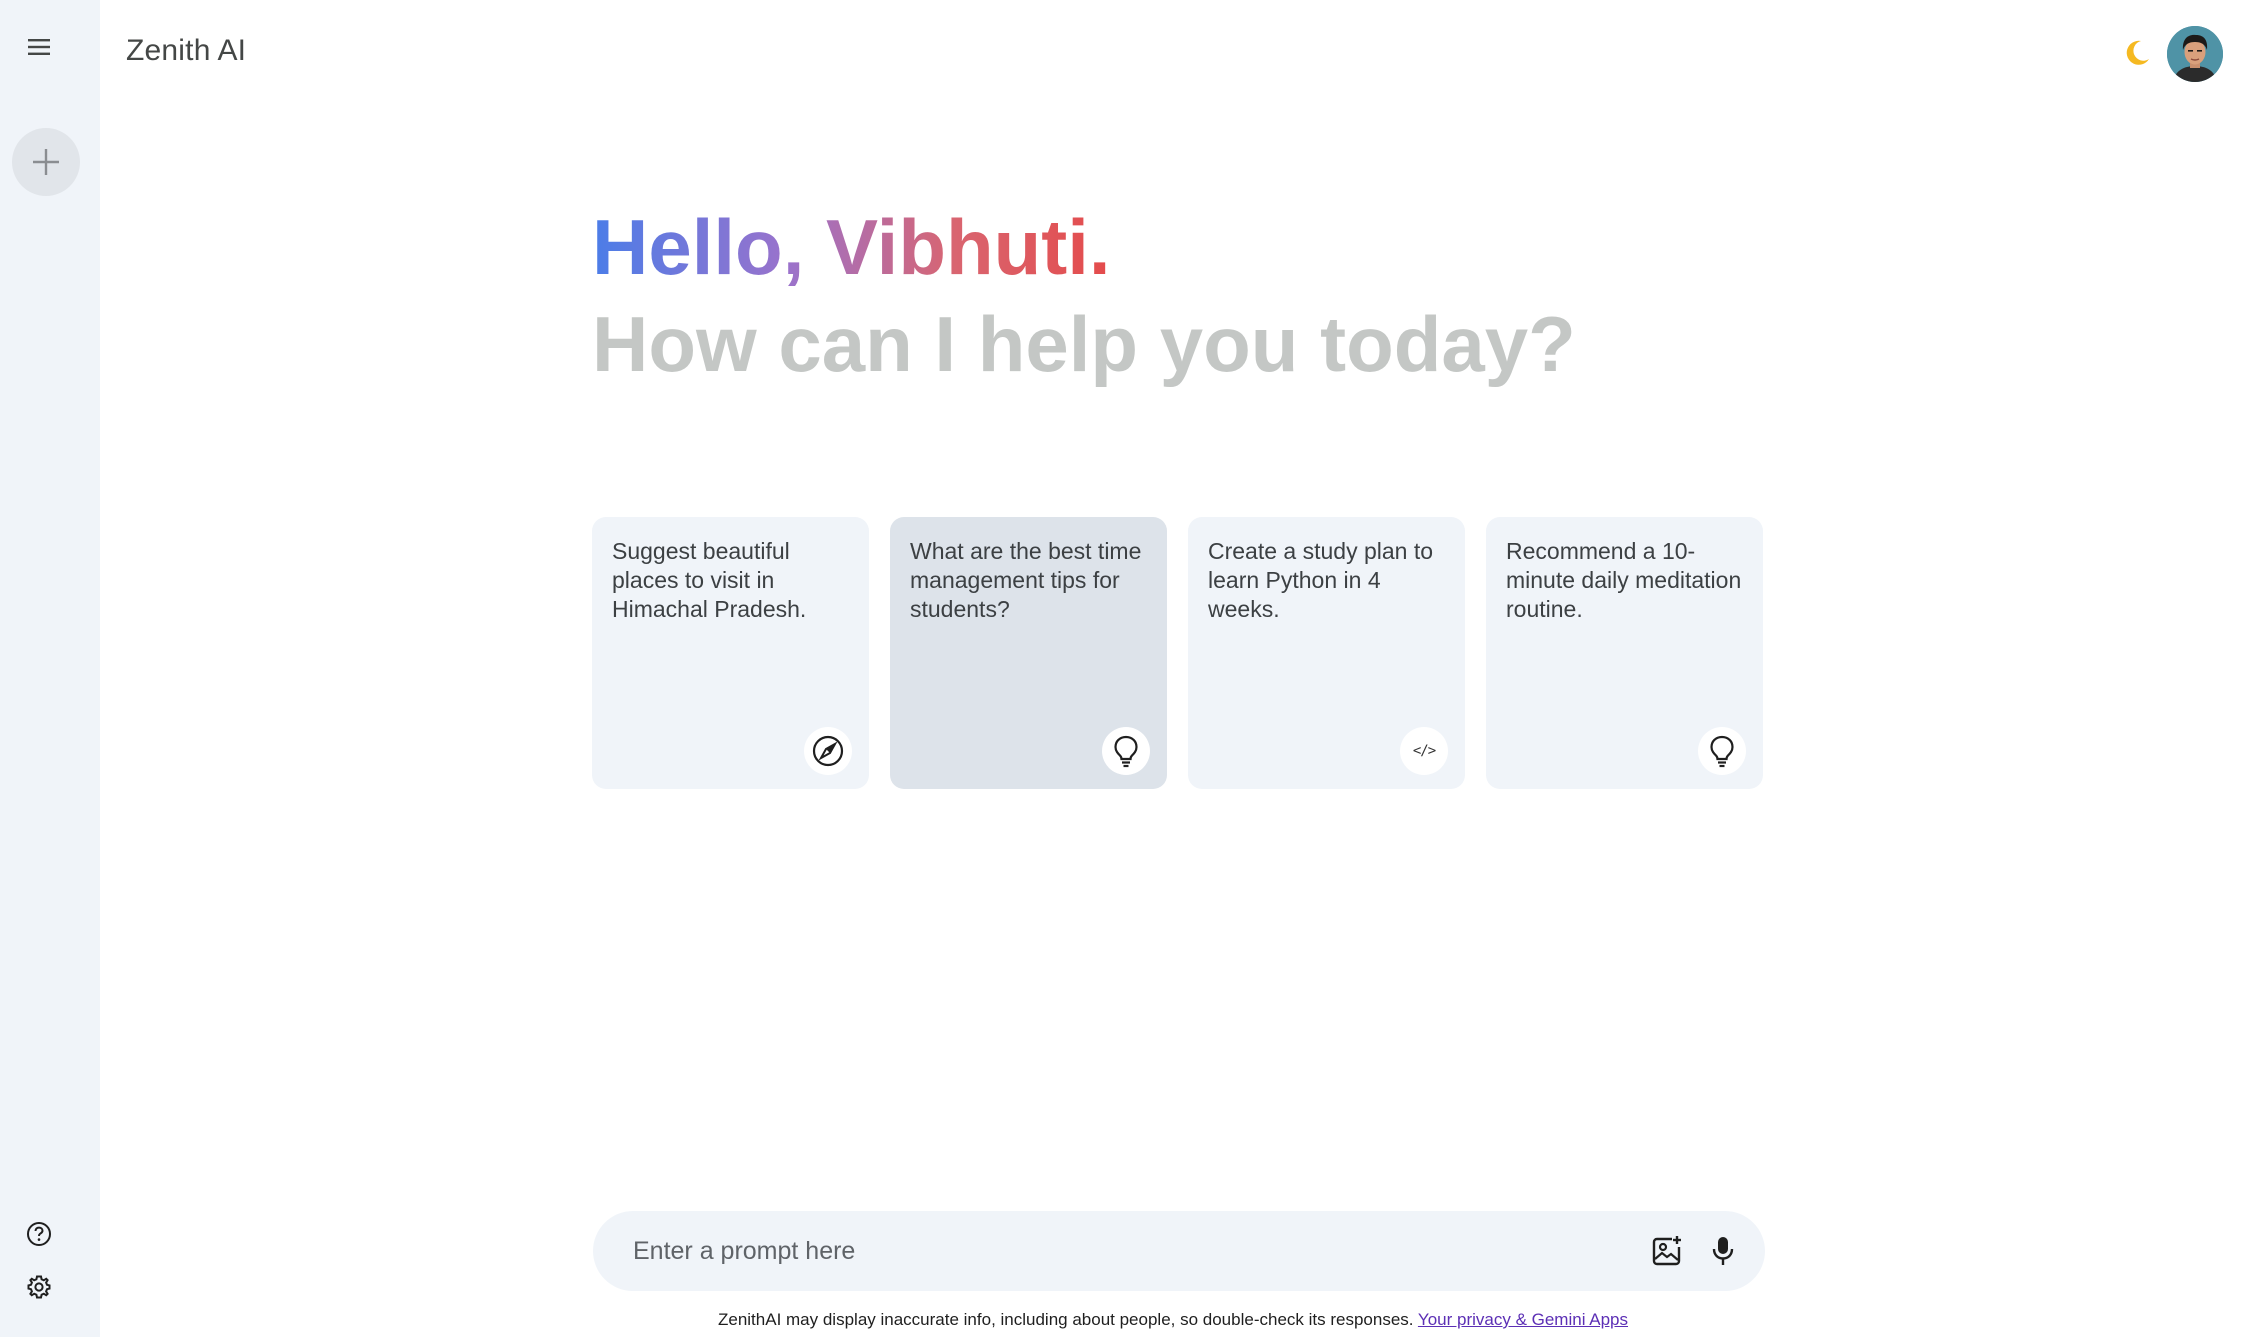  I want to click on plus-icon, so click(46, 162).